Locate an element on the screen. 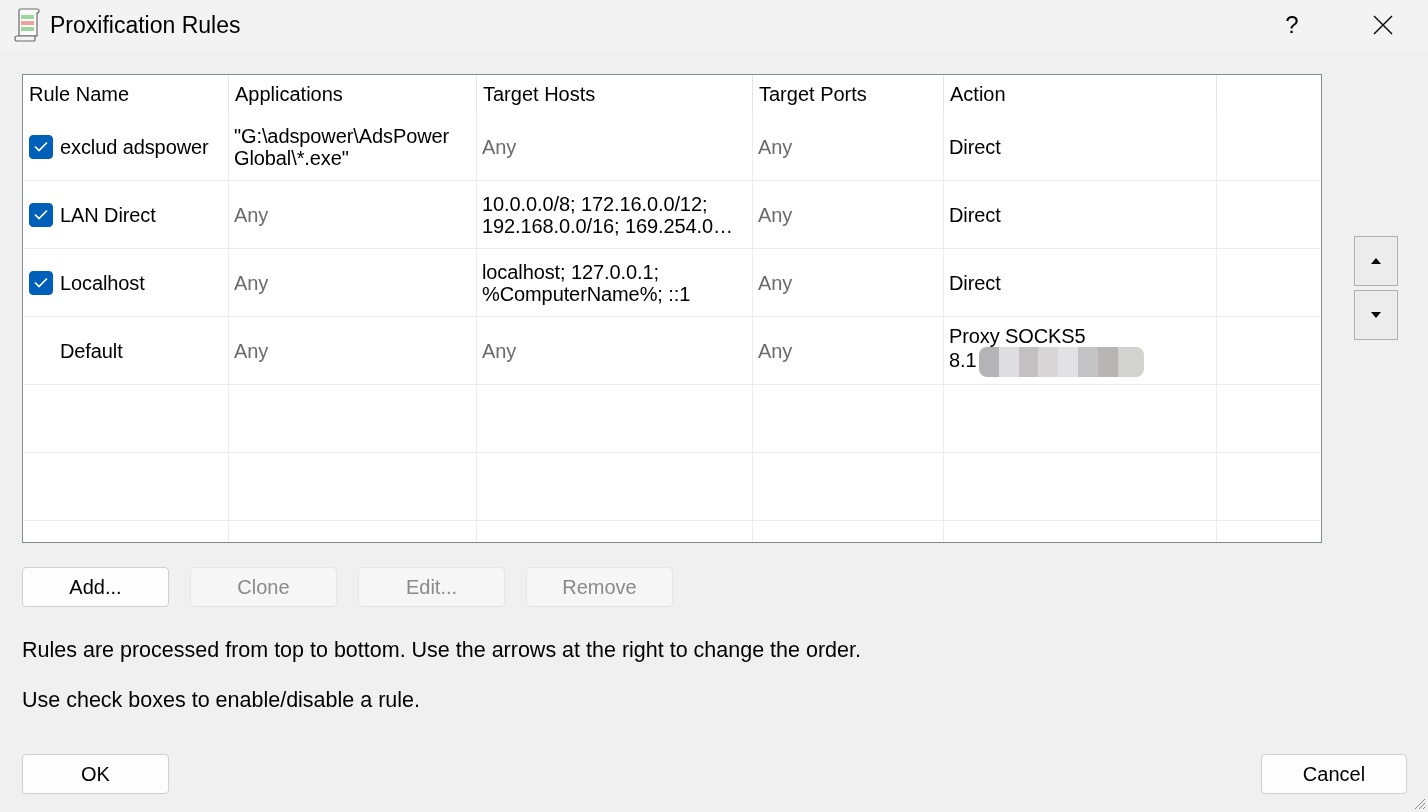 The height and width of the screenshot is (812, 1428). column-header: Target Ports is located at coordinates (813, 94).